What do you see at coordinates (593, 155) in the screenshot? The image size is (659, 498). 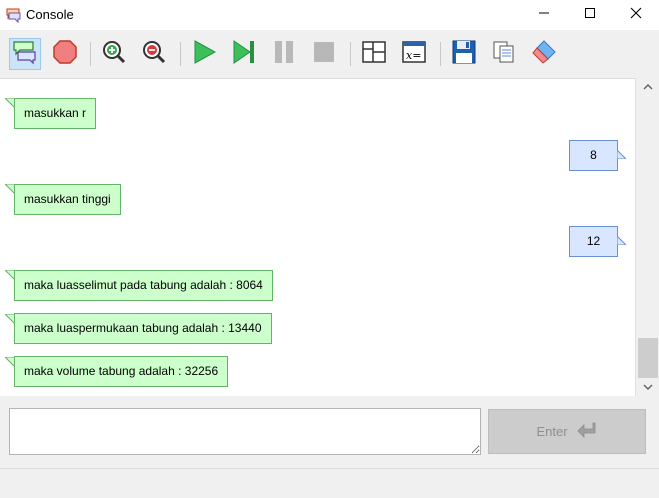 I see `input-message-text: 8` at bounding box center [593, 155].